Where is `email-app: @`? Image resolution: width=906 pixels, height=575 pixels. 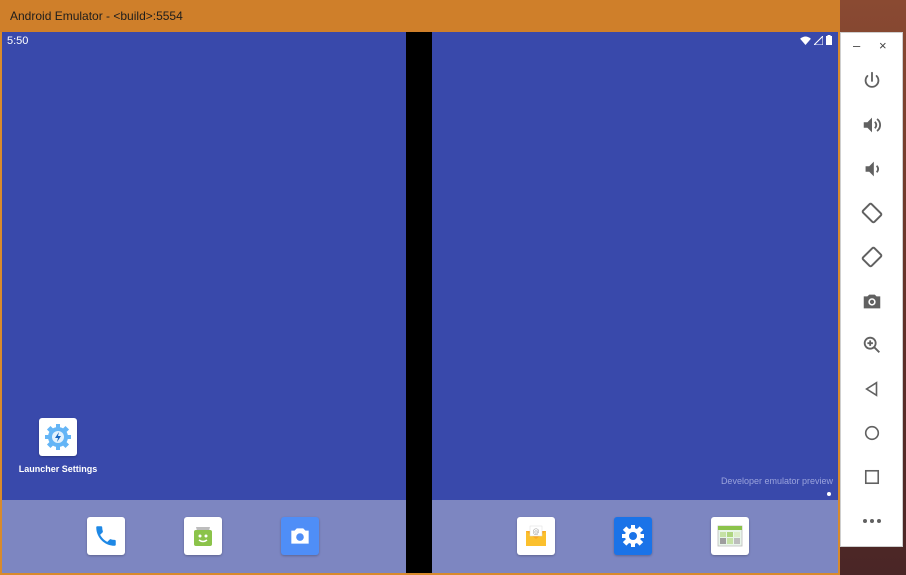 email-app: @ is located at coordinates (536, 536).